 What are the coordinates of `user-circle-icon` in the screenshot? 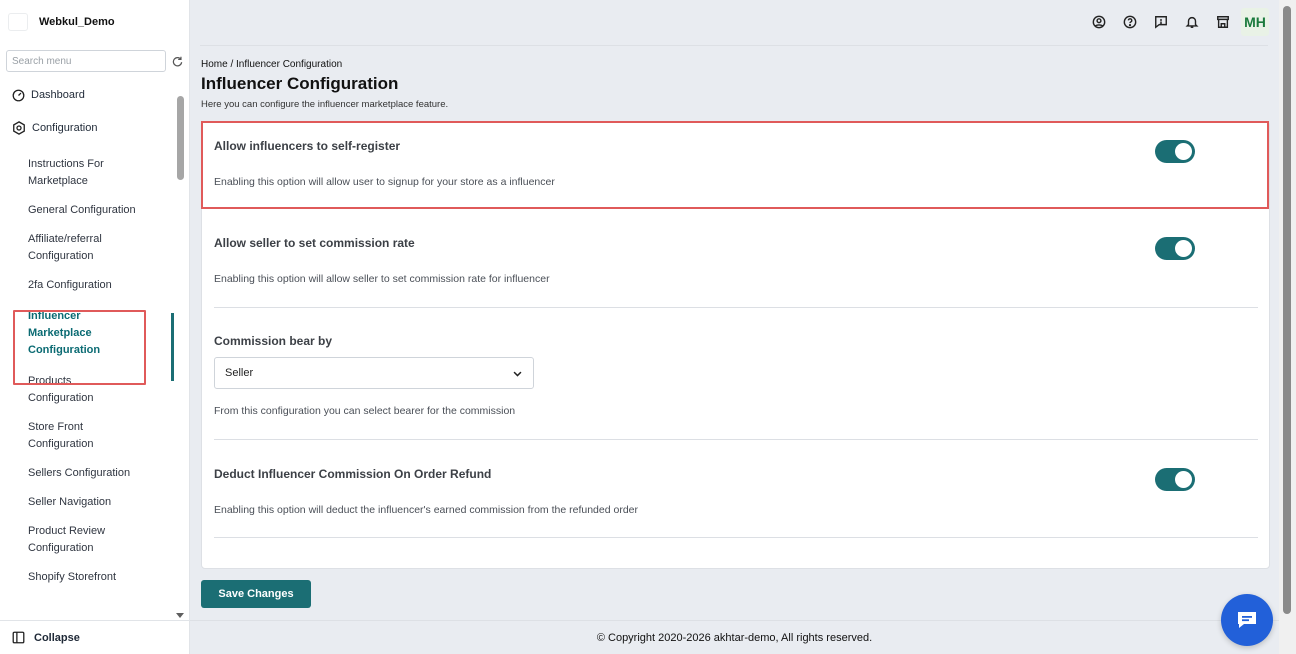 It's located at (1098, 22).